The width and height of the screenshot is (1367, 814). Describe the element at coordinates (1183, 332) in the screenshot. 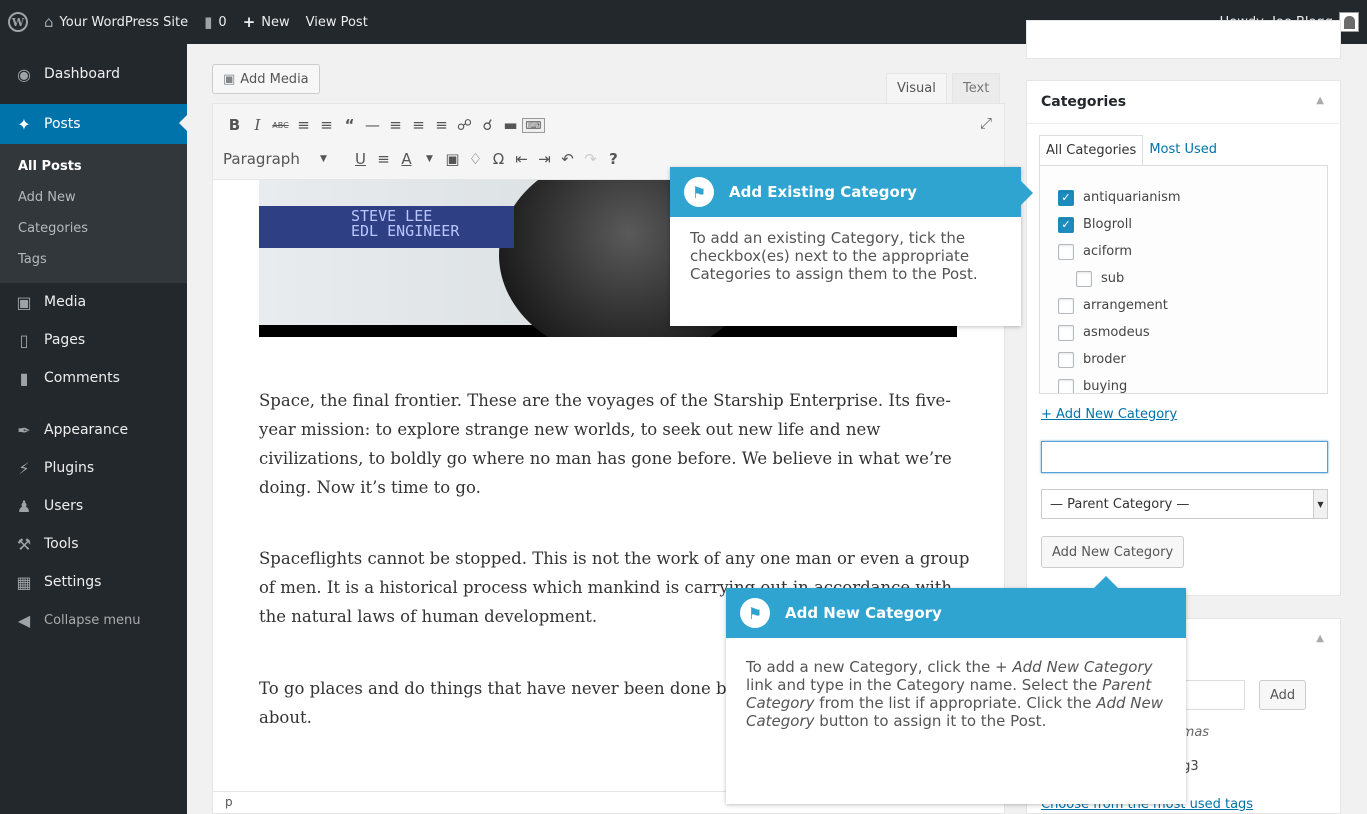

I see `category-item: asmodeus` at that location.